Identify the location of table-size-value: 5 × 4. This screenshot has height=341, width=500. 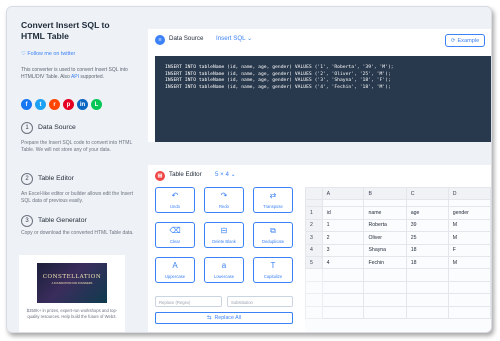
(222, 174).